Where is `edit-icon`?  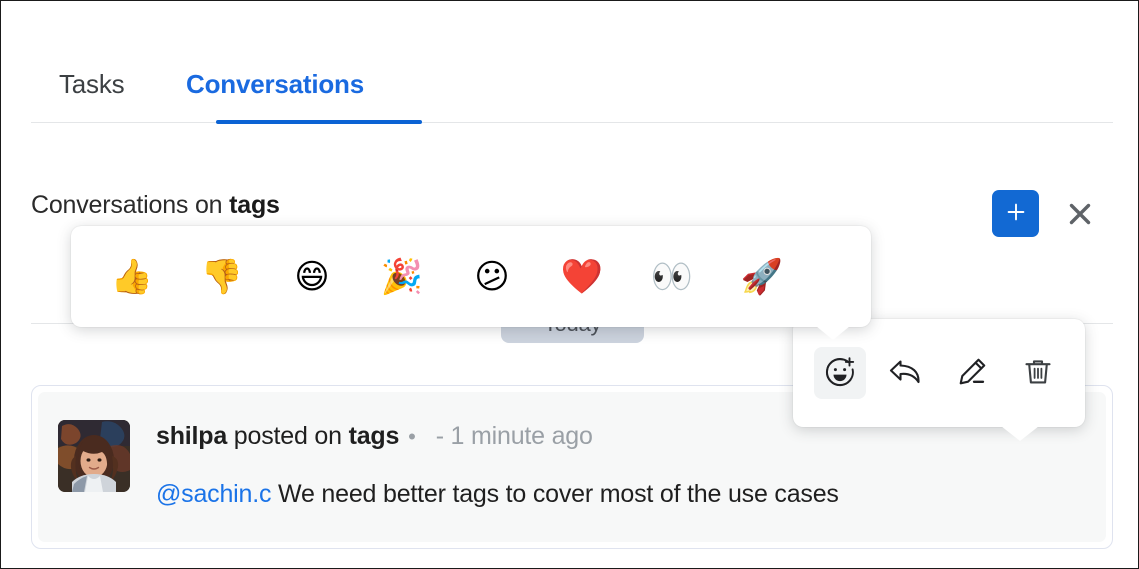
edit-icon is located at coordinates (972, 373).